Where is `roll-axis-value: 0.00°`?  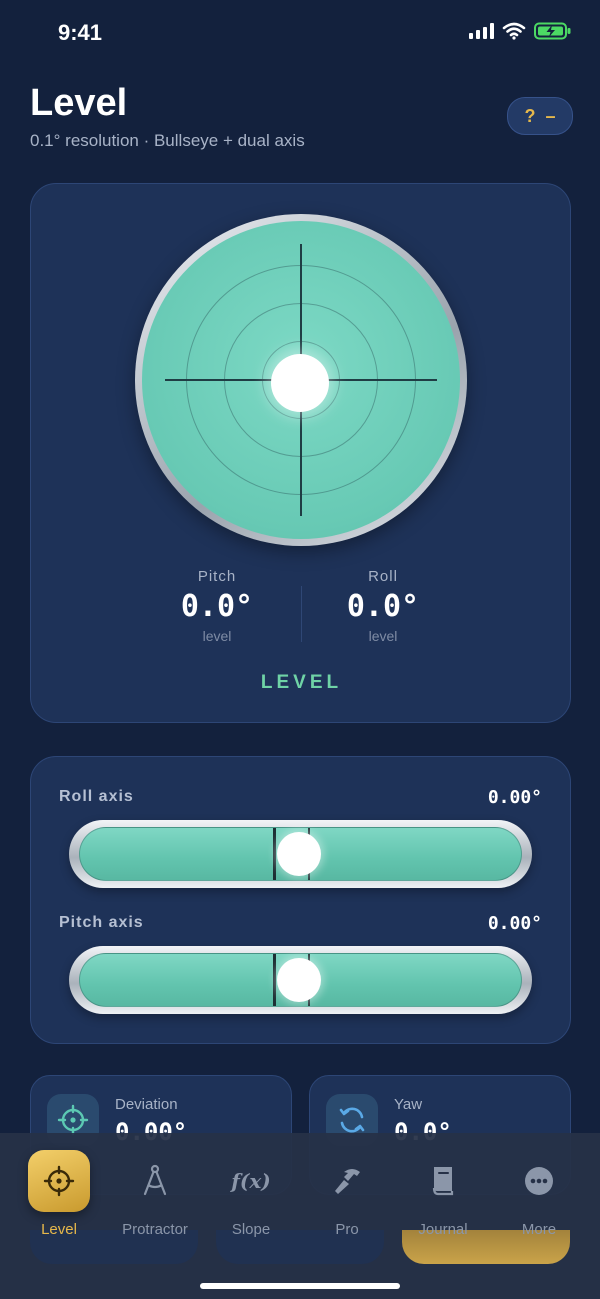 roll-axis-value: 0.00° is located at coordinates (514, 797).